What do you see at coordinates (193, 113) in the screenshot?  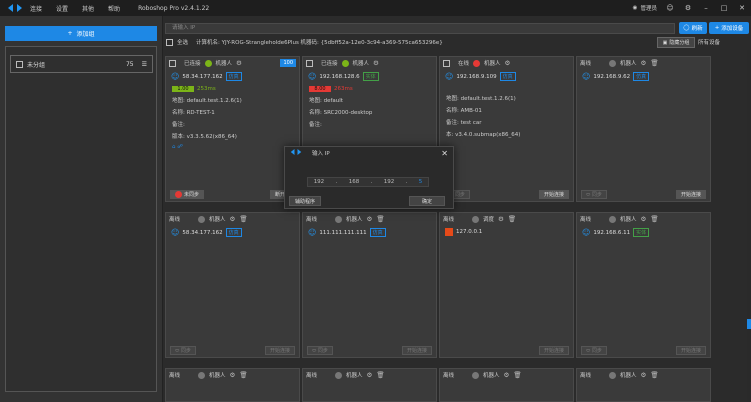 I see `name-info: 名称: RD-TEST-1` at bounding box center [193, 113].